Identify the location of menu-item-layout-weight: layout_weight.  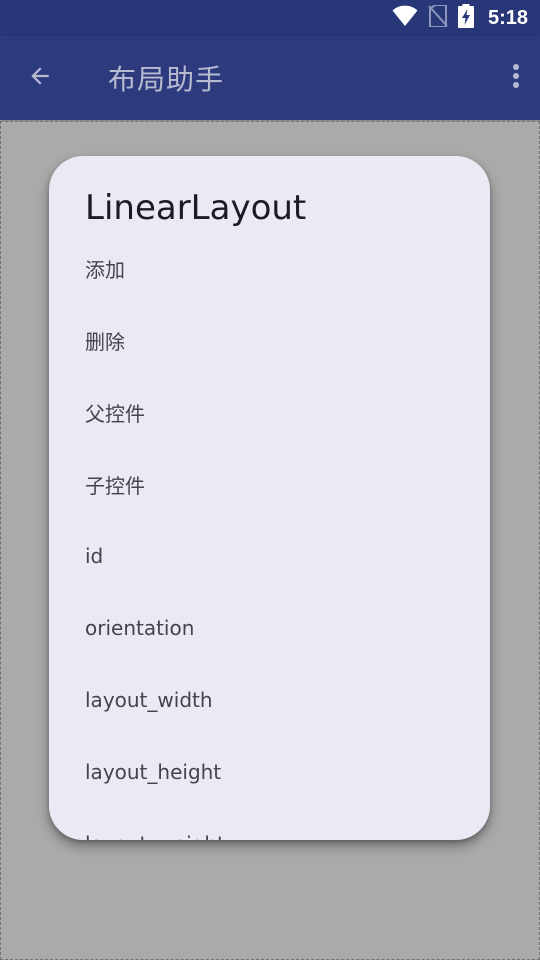
(269, 824).